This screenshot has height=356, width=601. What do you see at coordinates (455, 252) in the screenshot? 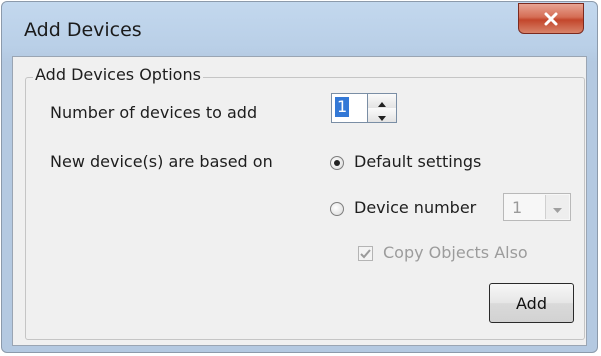
I see `copy-objects-label: Copy Objects Also` at bounding box center [455, 252].